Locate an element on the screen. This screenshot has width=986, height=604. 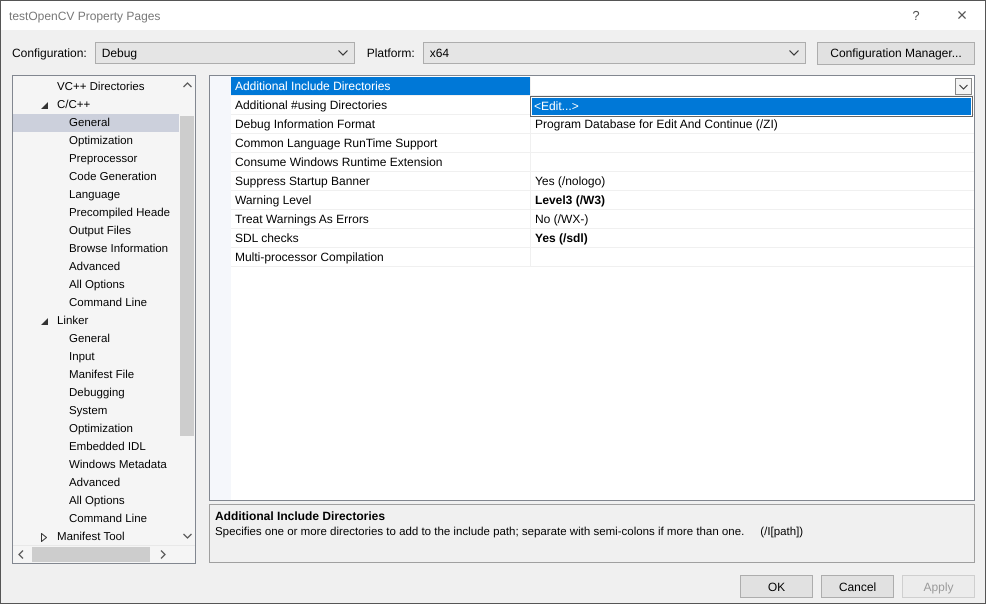
configuration-label: Configuration: is located at coordinates (49, 53).